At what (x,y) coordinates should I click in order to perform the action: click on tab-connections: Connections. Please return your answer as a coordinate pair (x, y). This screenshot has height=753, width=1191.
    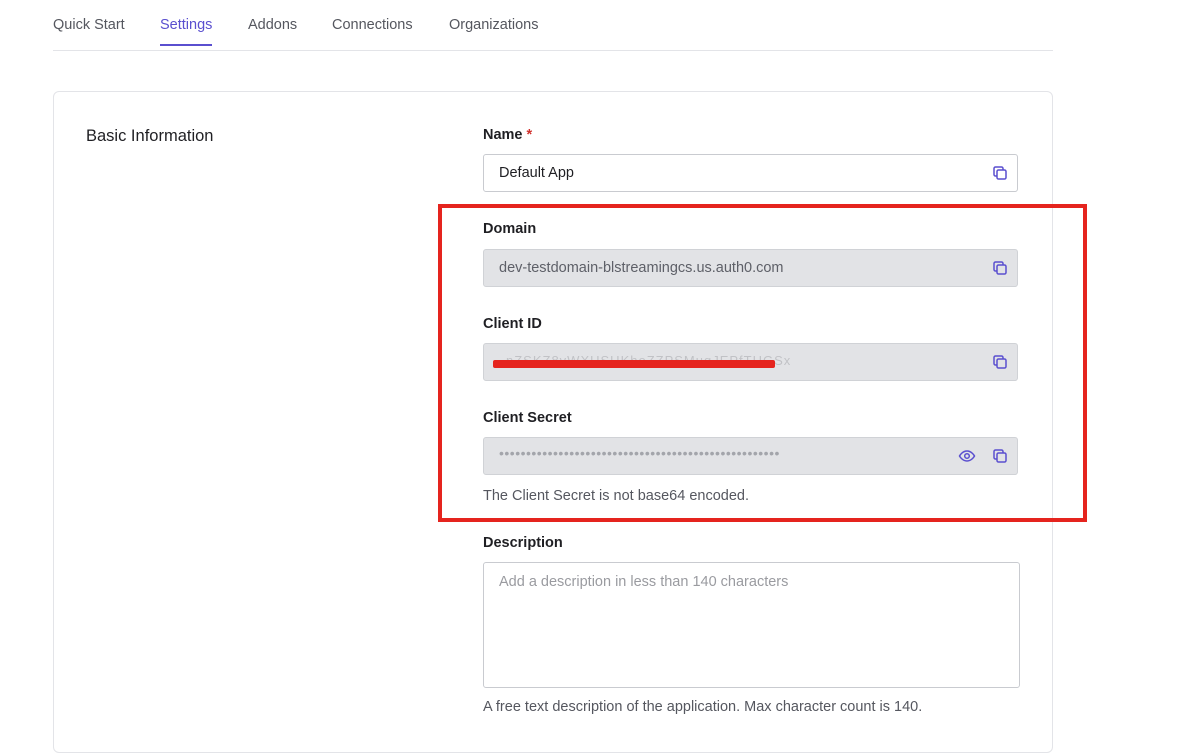
    Looking at the image, I should click on (372, 31).